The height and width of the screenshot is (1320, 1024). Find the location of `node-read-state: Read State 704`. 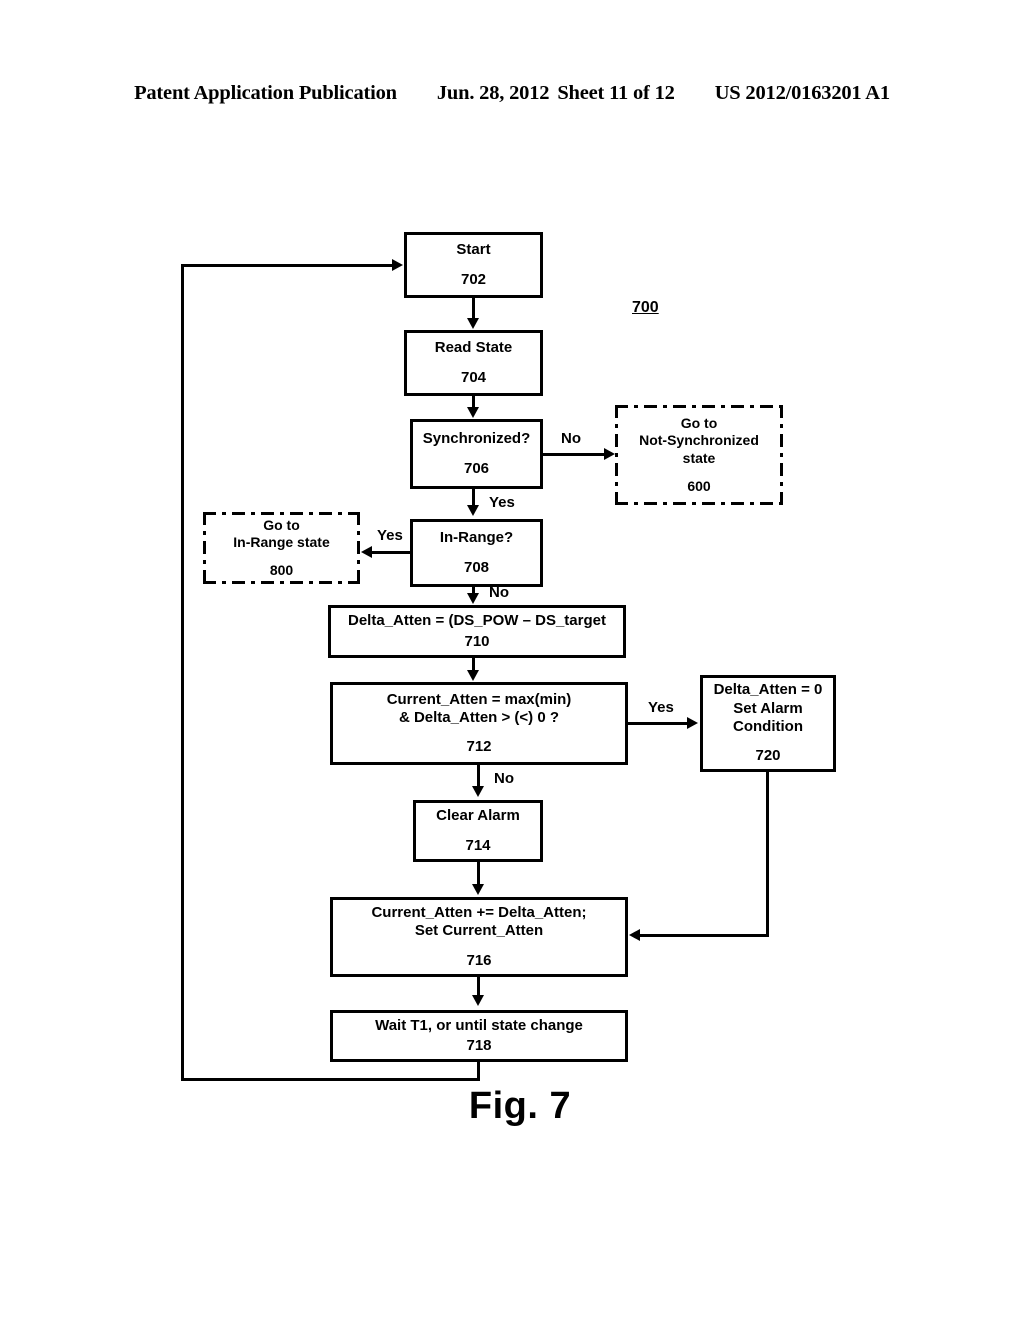

node-read-state: Read State 704 is located at coordinates (473, 363).